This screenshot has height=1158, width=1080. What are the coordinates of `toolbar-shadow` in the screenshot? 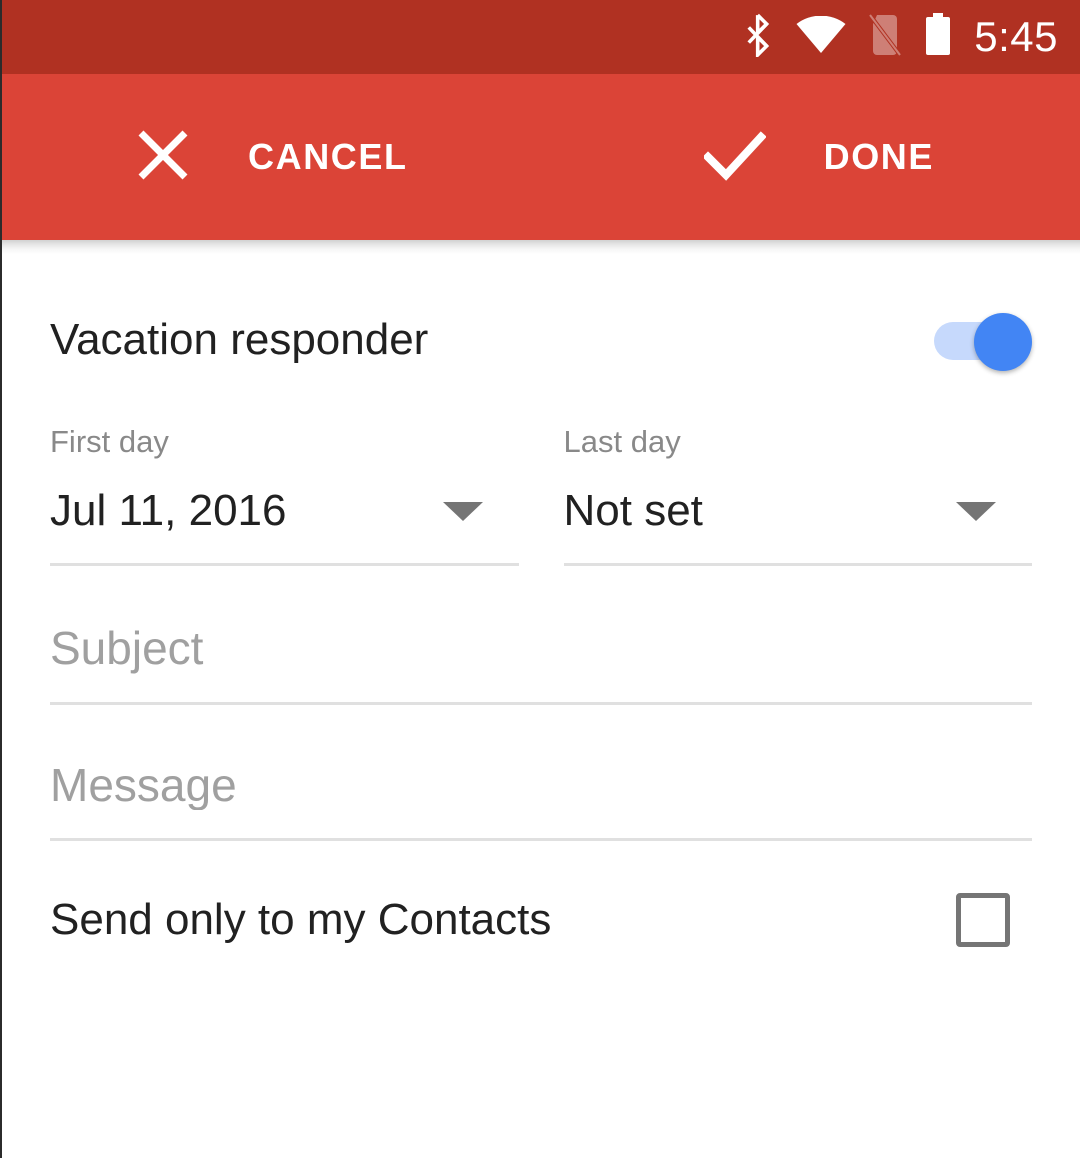 It's located at (541, 247).